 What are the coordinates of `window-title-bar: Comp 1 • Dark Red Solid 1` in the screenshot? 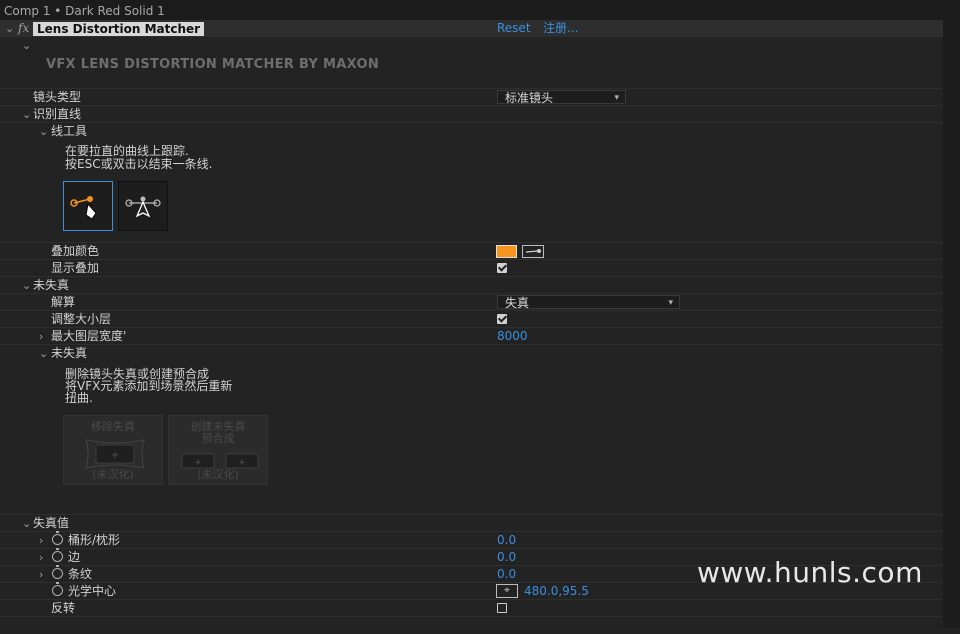 It's located at (480, 10).